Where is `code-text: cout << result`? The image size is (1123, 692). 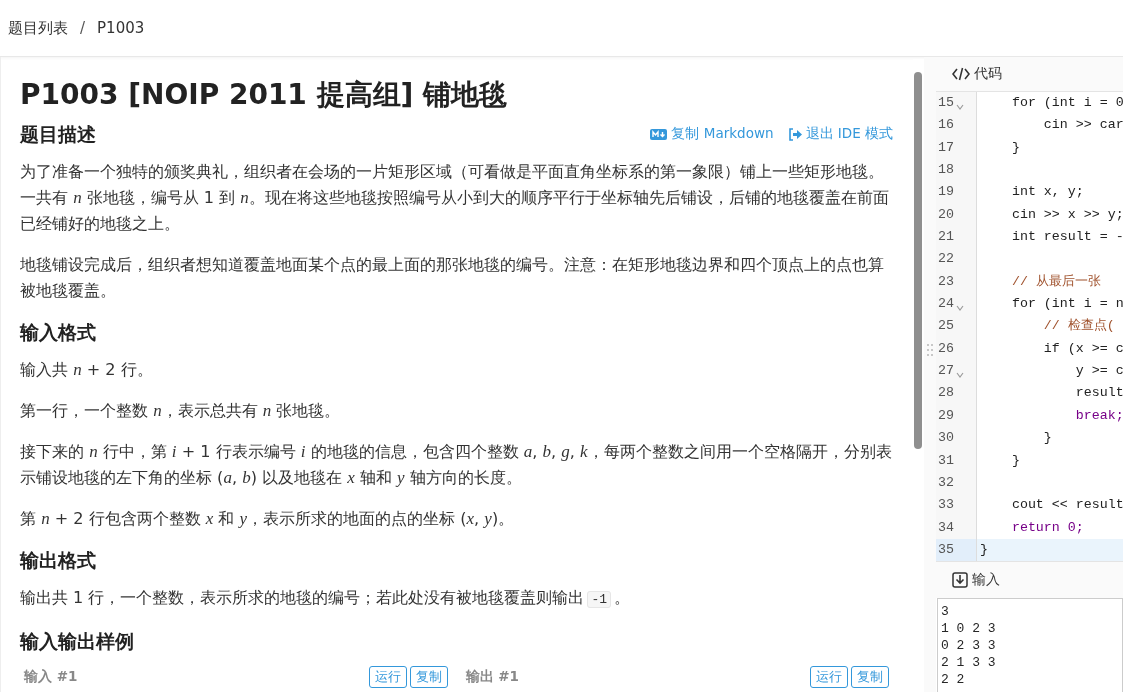
code-text: cout << result is located at coordinates (1066, 505).